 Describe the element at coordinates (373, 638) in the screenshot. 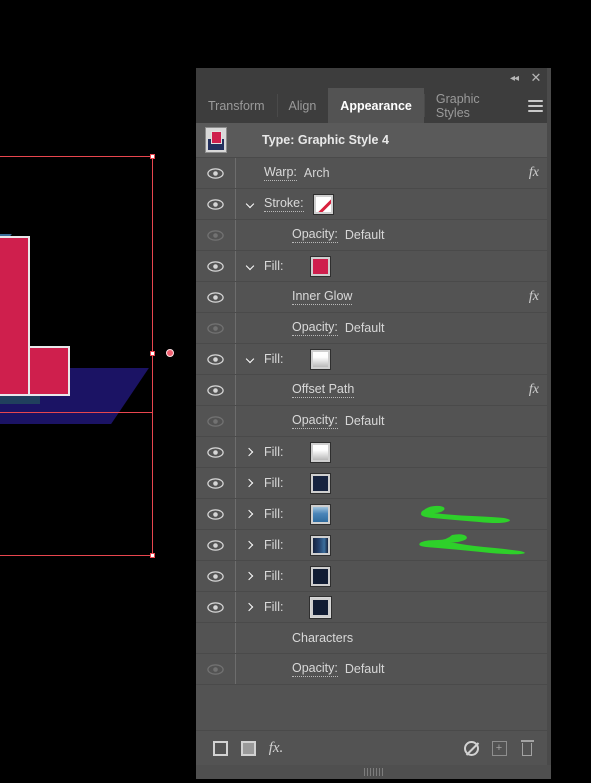

I see `appearance-row: Characters` at that location.